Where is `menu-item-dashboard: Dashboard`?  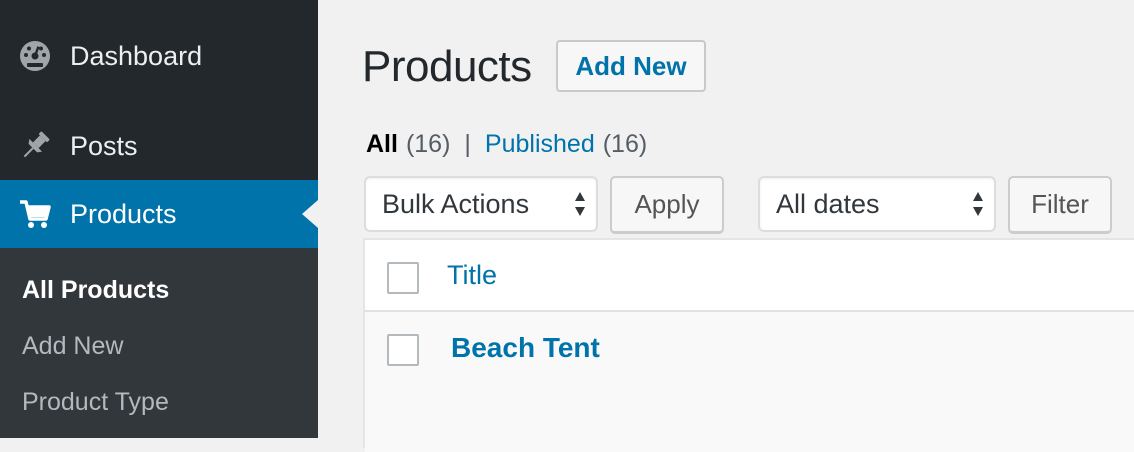 menu-item-dashboard: Dashboard is located at coordinates (159, 56).